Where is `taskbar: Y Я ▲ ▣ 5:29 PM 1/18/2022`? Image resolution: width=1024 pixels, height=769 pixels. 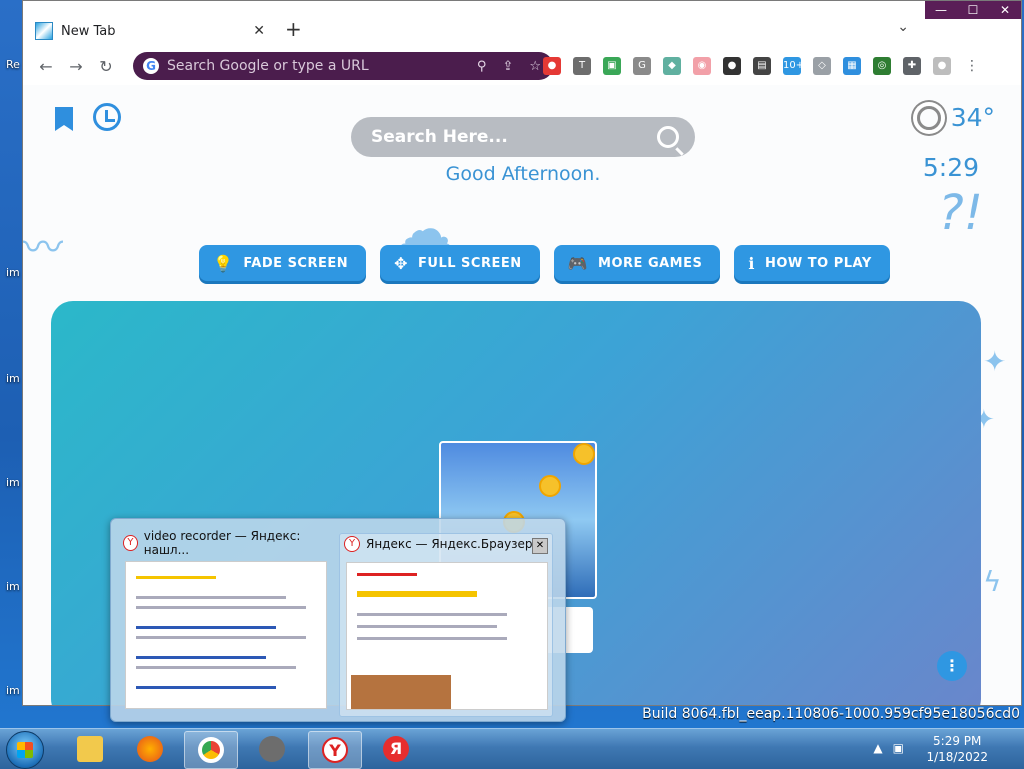
taskbar: Y Я ▲ ▣ 5:29 PM 1/18/2022 is located at coordinates (512, 748).